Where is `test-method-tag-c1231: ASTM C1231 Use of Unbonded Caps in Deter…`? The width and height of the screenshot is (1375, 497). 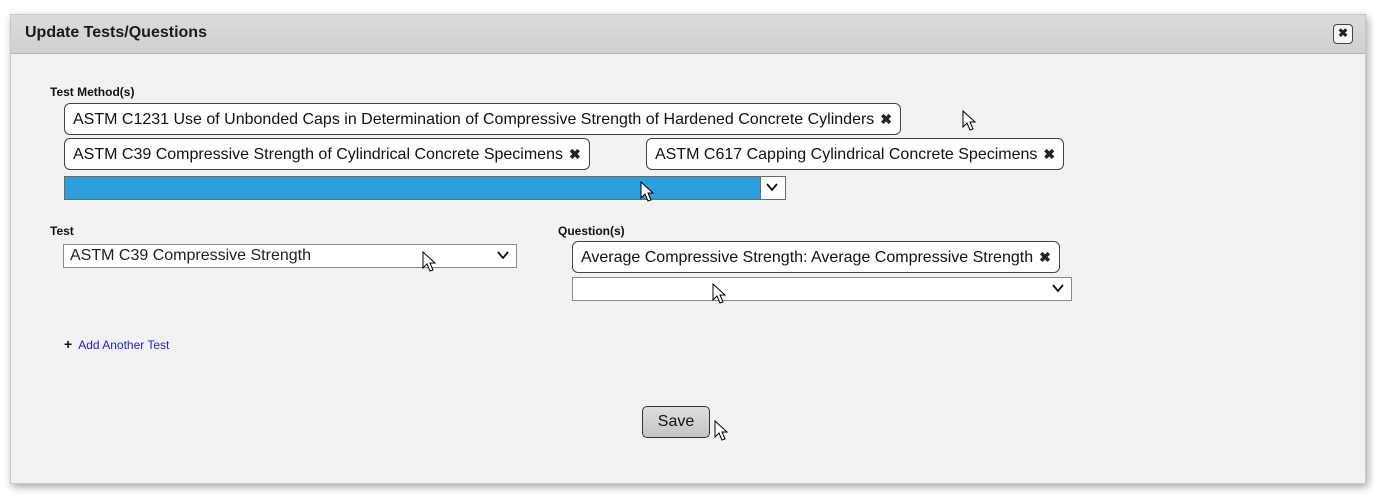 test-method-tag-c1231: ASTM C1231 Use of Unbonded Caps in Deter… is located at coordinates (483, 119).